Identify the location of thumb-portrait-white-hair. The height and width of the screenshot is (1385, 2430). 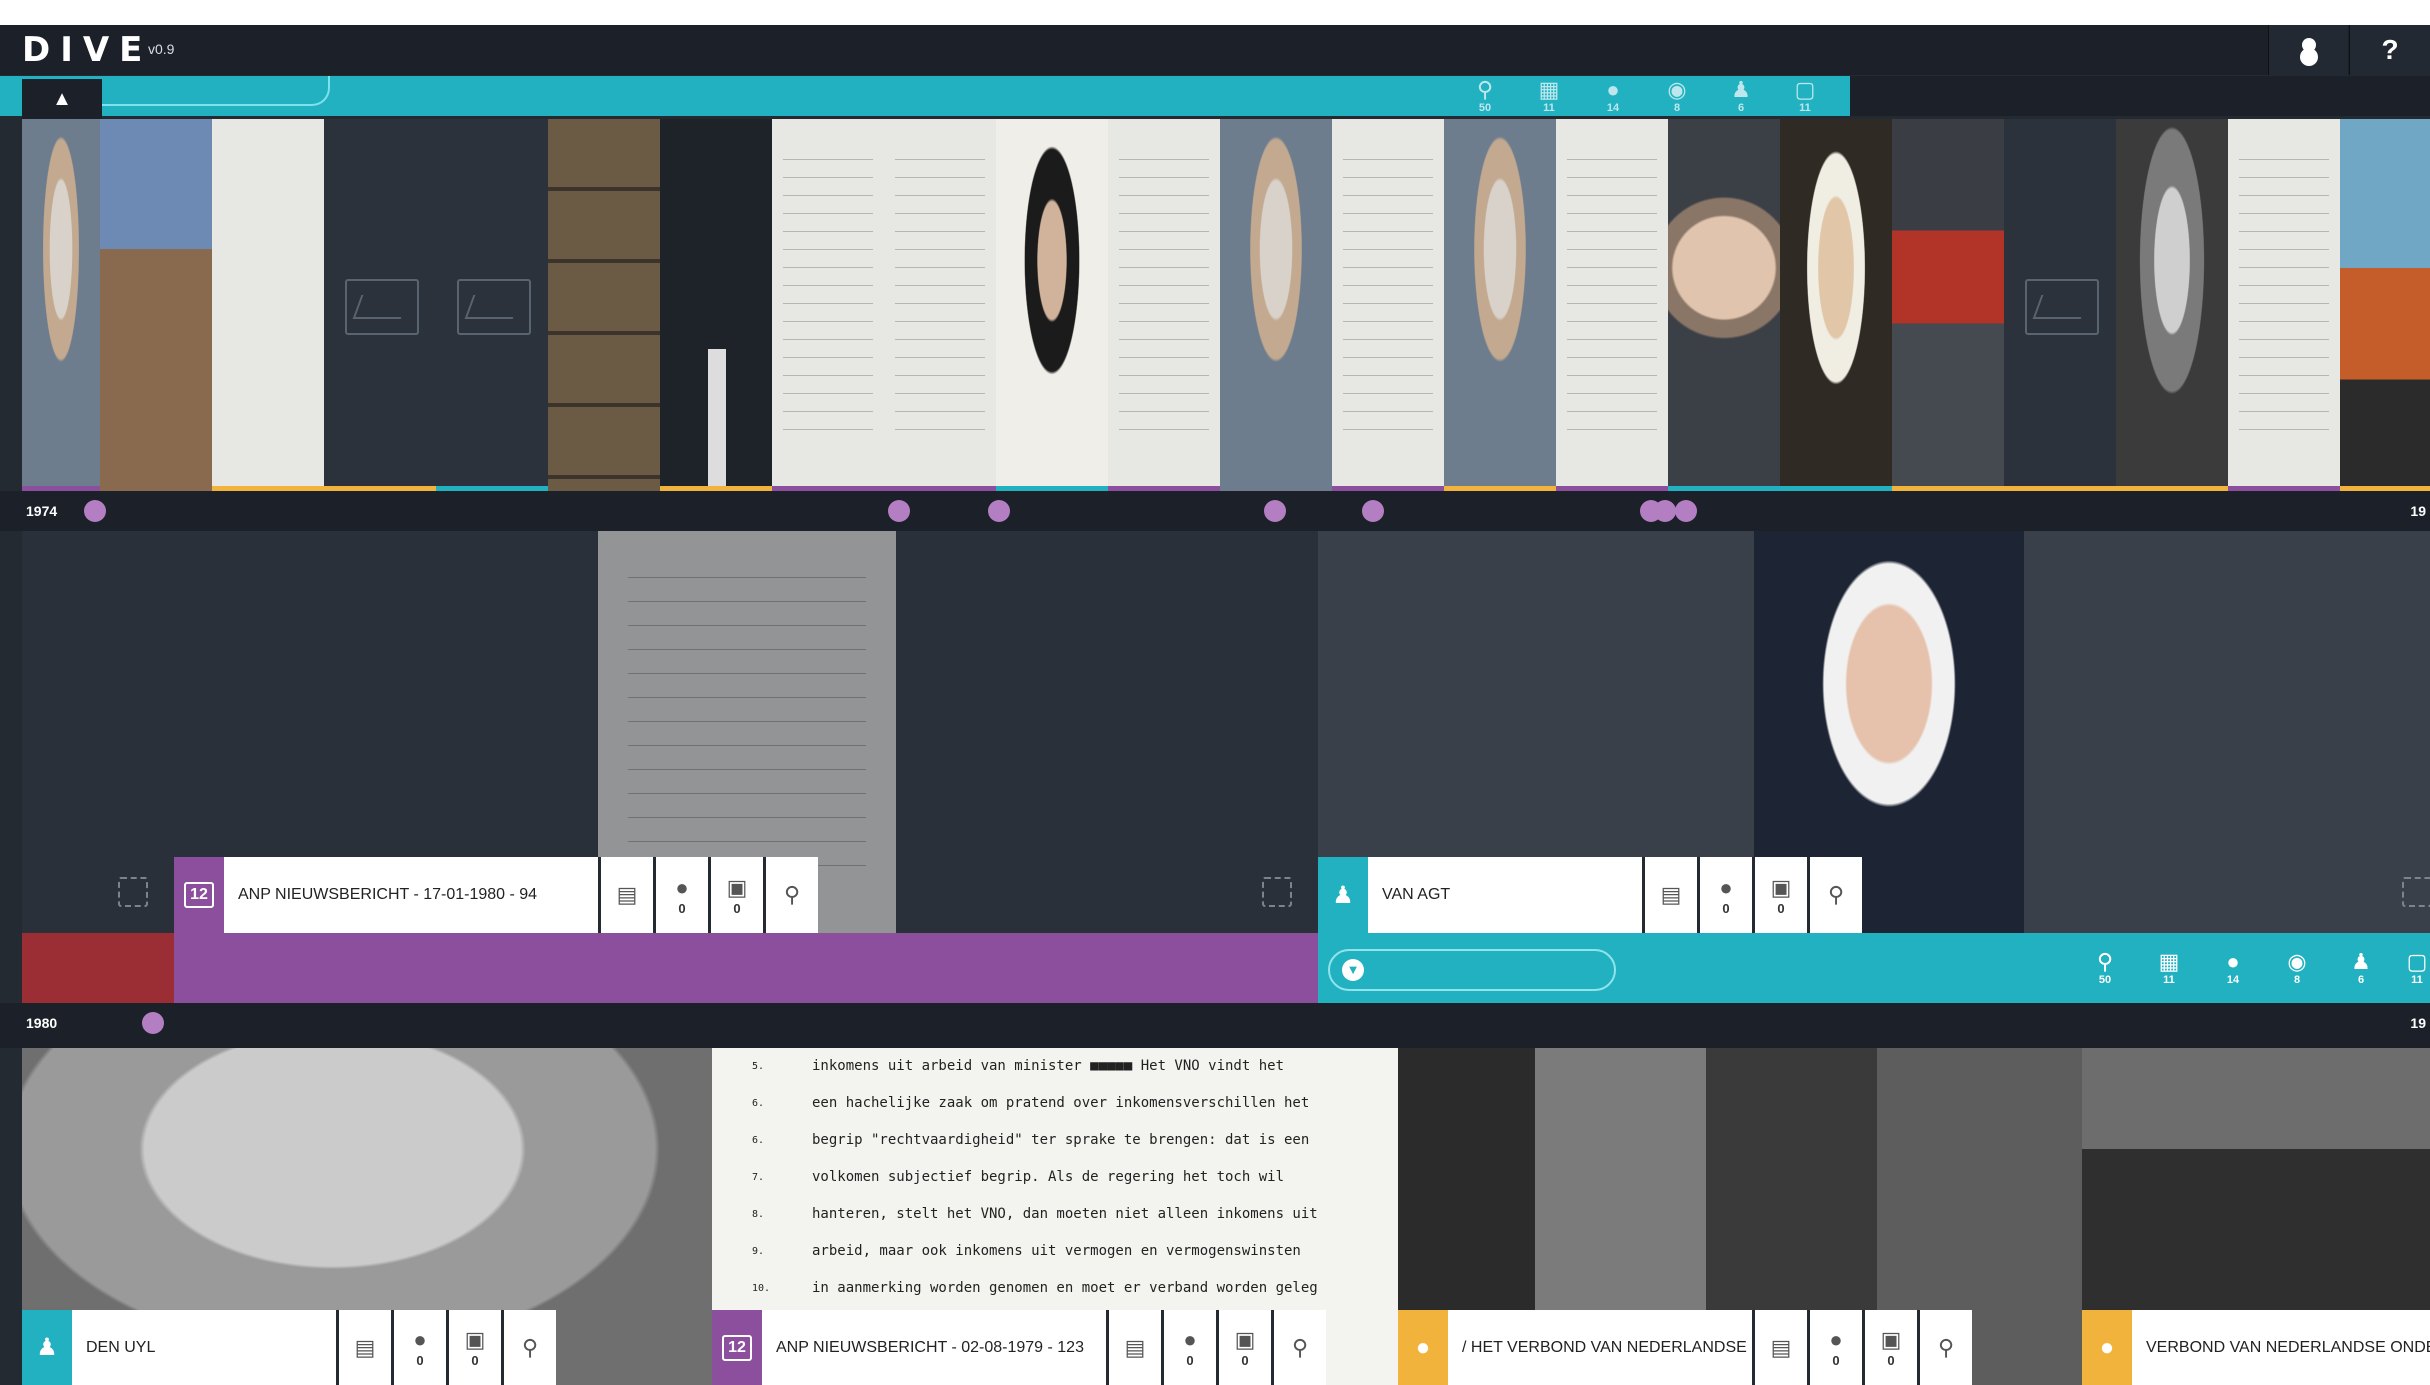
(1276, 305).